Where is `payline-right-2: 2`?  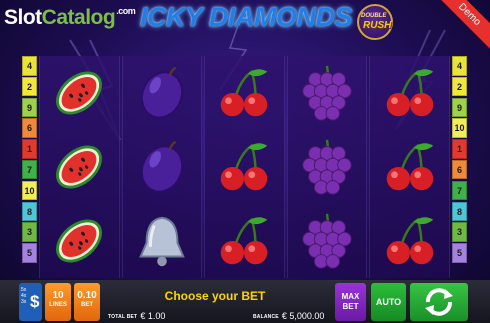 payline-right-2: 2 is located at coordinates (459, 86).